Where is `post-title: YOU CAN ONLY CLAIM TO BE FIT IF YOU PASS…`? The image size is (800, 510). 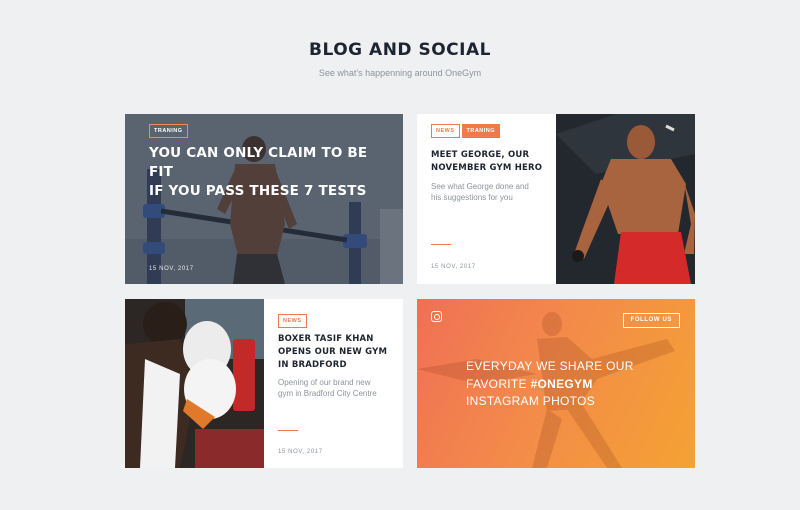
post-title: YOU CAN ONLY CLAIM TO BE FIT IF YOU PASS… is located at coordinates (269, 172).